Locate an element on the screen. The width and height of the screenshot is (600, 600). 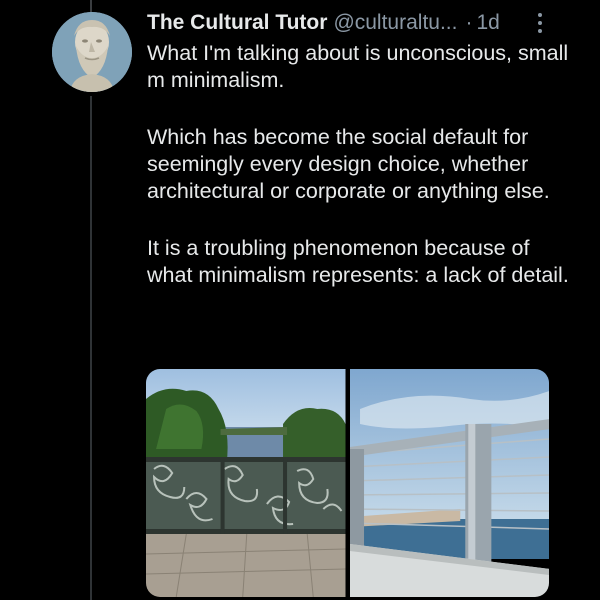
author-name: The Cultural Tutor is located at coordinates (237, 23).